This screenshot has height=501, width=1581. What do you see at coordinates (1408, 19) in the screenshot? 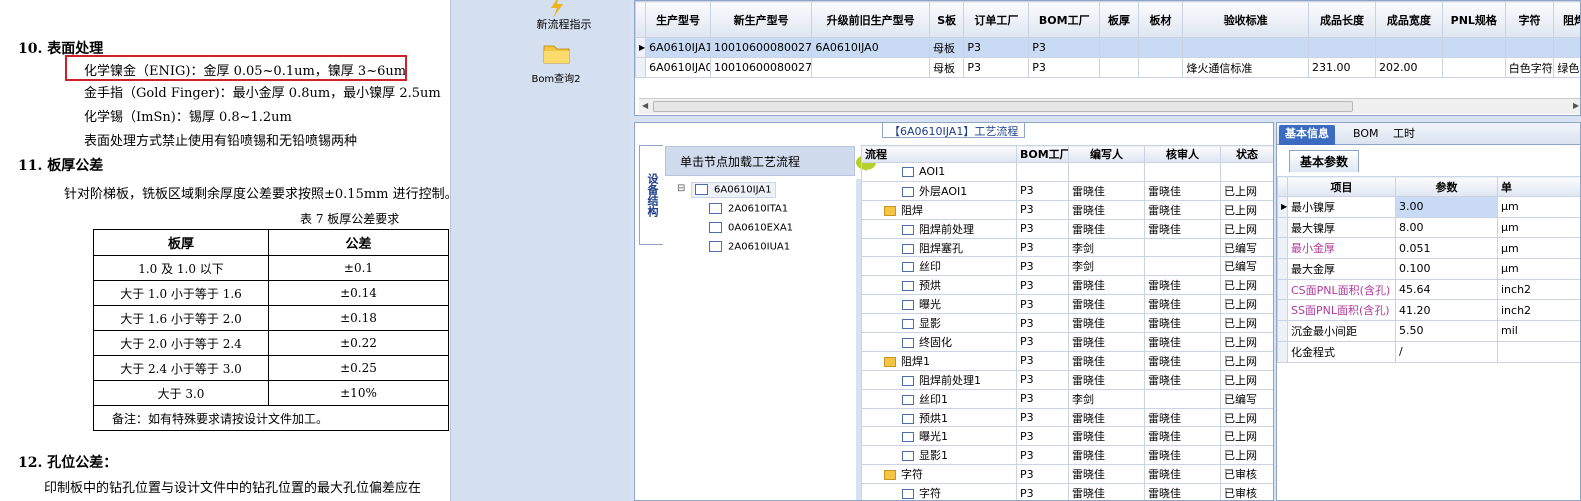
I see `col-header: 成品宽度` at bounding box center [1408, 19].